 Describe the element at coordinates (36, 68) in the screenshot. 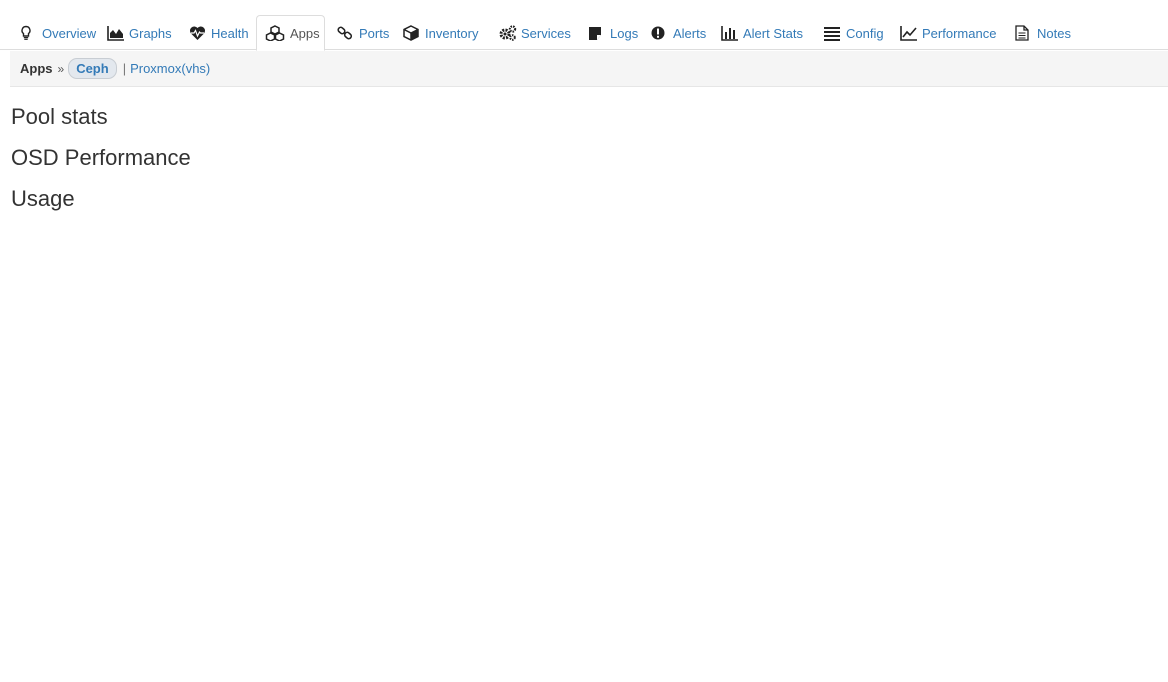

I see `breadcrumb-root: Apps` at that location.